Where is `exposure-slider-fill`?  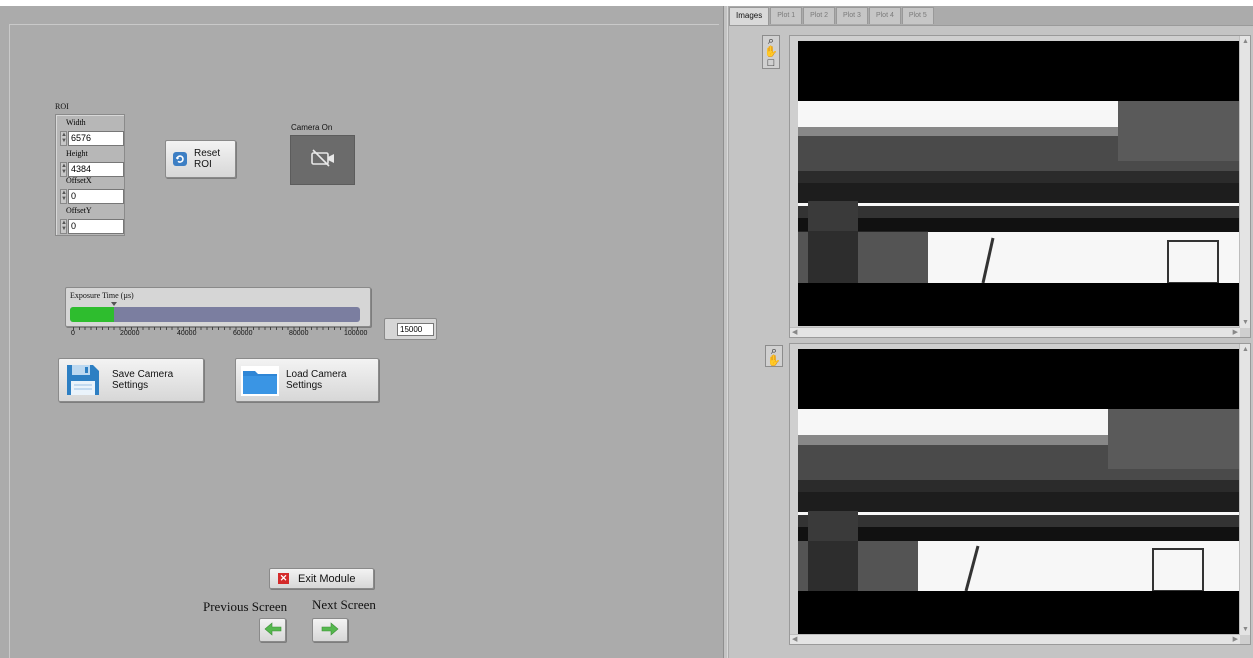
exposure-slider-fill is located at coordinates (92, 314).